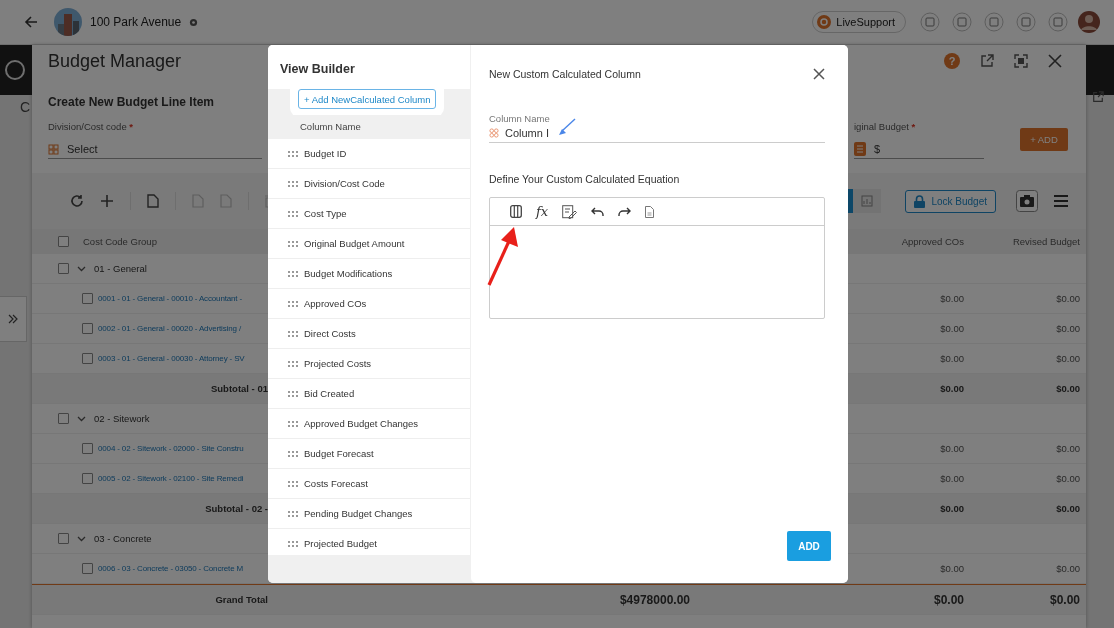 Image resolution: width=1114 pixels, height=628 pixels. Describe the element at coordinates (170, 298) in the screenshot. I see `cost-code-link: 0001 - 01 - General - 00010 - Accountant -` at that location.